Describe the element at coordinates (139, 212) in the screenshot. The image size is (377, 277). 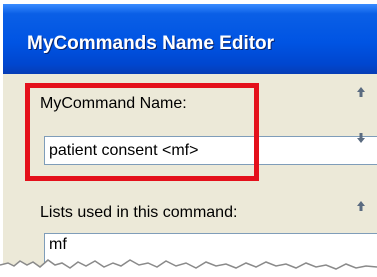
I see `lists-used-label: Lists used in this command:` at that location.